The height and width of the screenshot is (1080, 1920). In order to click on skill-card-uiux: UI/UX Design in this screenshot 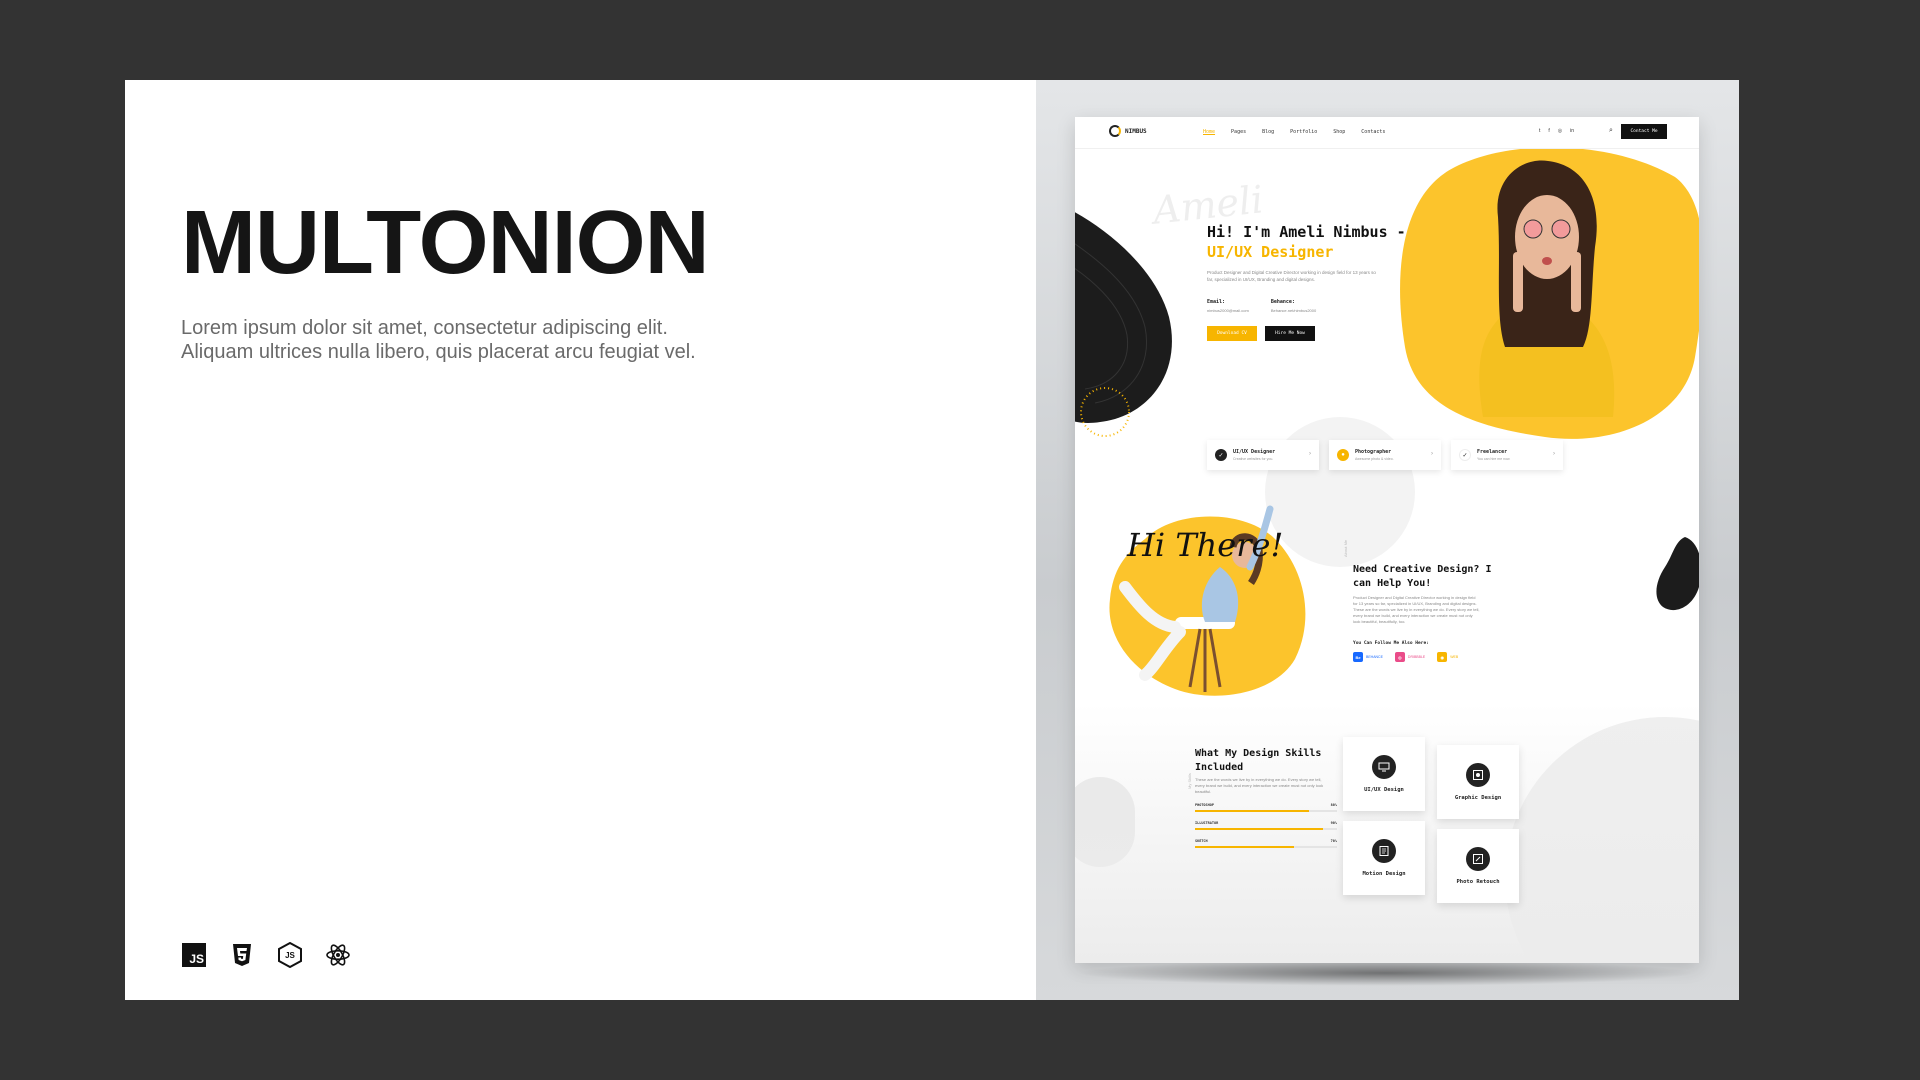, I will do `click(1384, 774)`.